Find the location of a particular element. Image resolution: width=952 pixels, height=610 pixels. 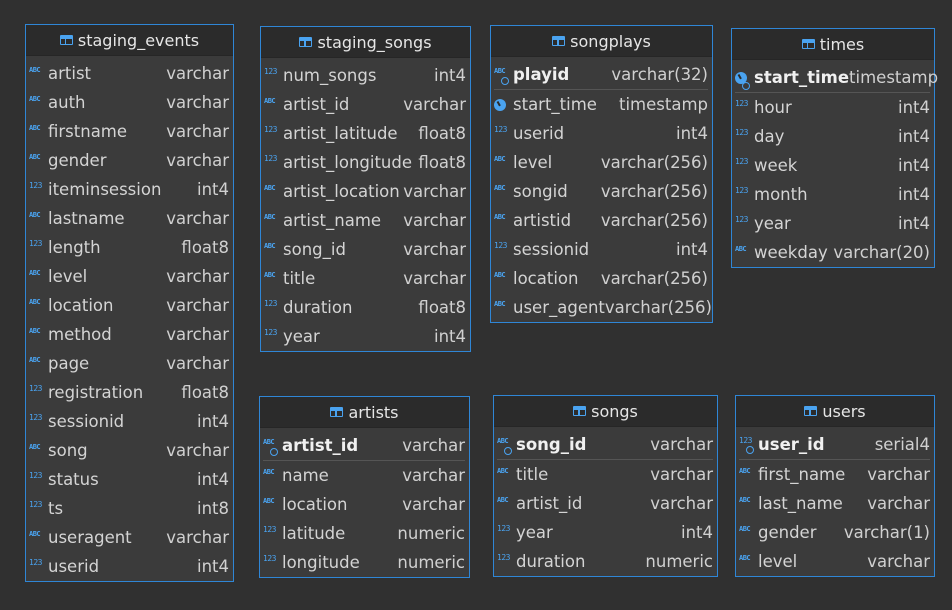

column-name: playid is located at coordinates (541, 74).